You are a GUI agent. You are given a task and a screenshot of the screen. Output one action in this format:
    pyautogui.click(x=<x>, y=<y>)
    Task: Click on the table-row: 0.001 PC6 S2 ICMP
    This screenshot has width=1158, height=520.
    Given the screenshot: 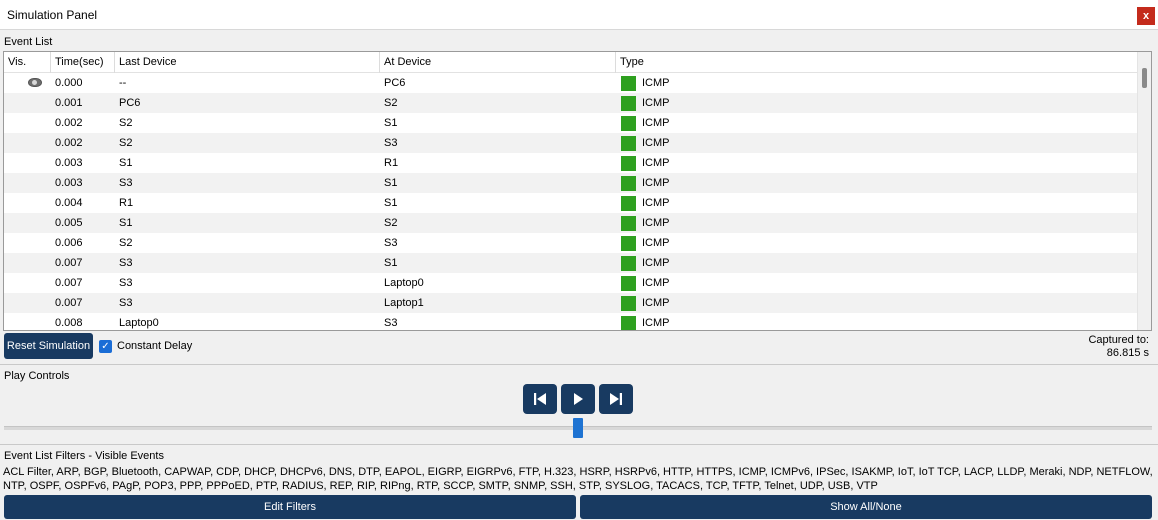 What is the action you would take?
    pyautogui.click(x=570, y=103)
    